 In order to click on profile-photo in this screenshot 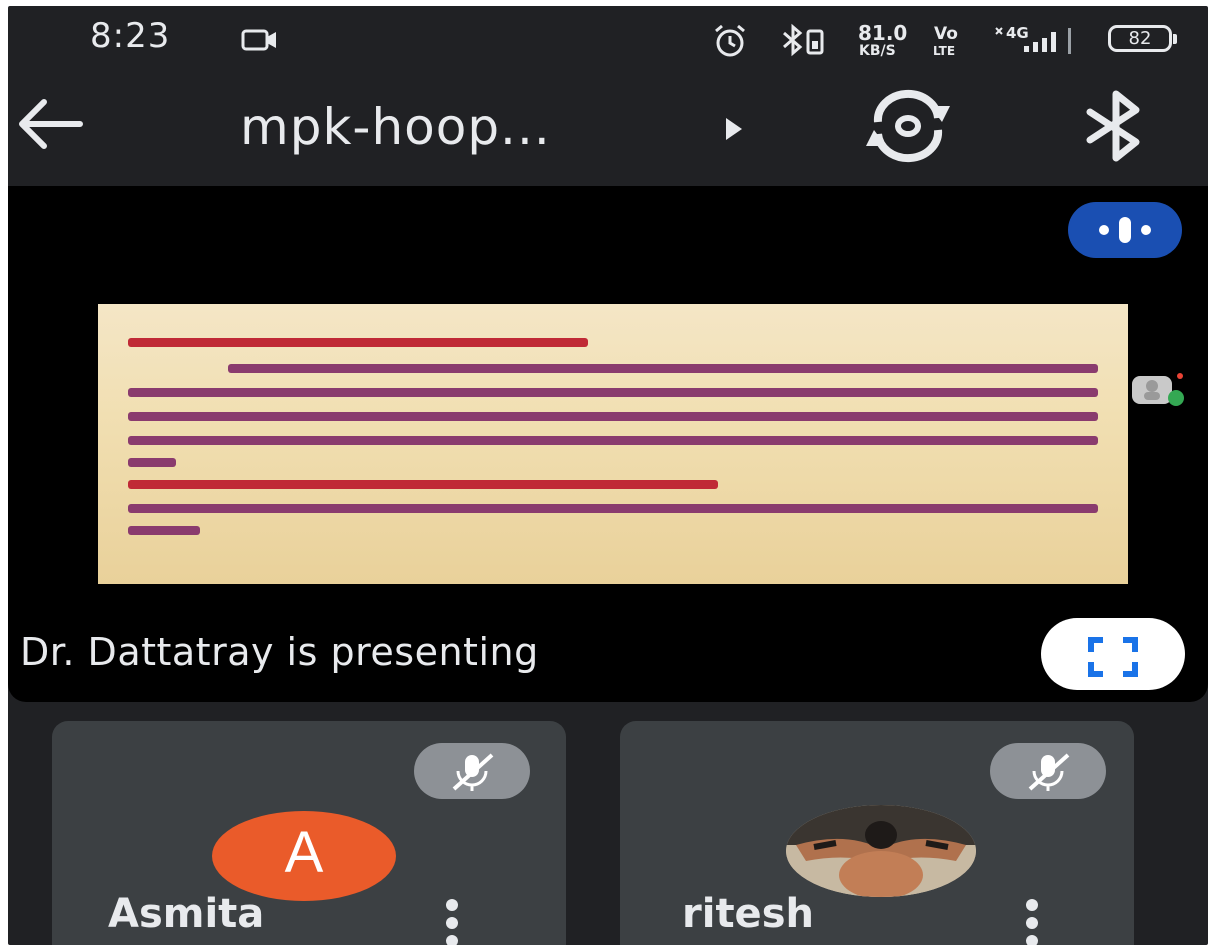, I will do `click(881, 851)`.